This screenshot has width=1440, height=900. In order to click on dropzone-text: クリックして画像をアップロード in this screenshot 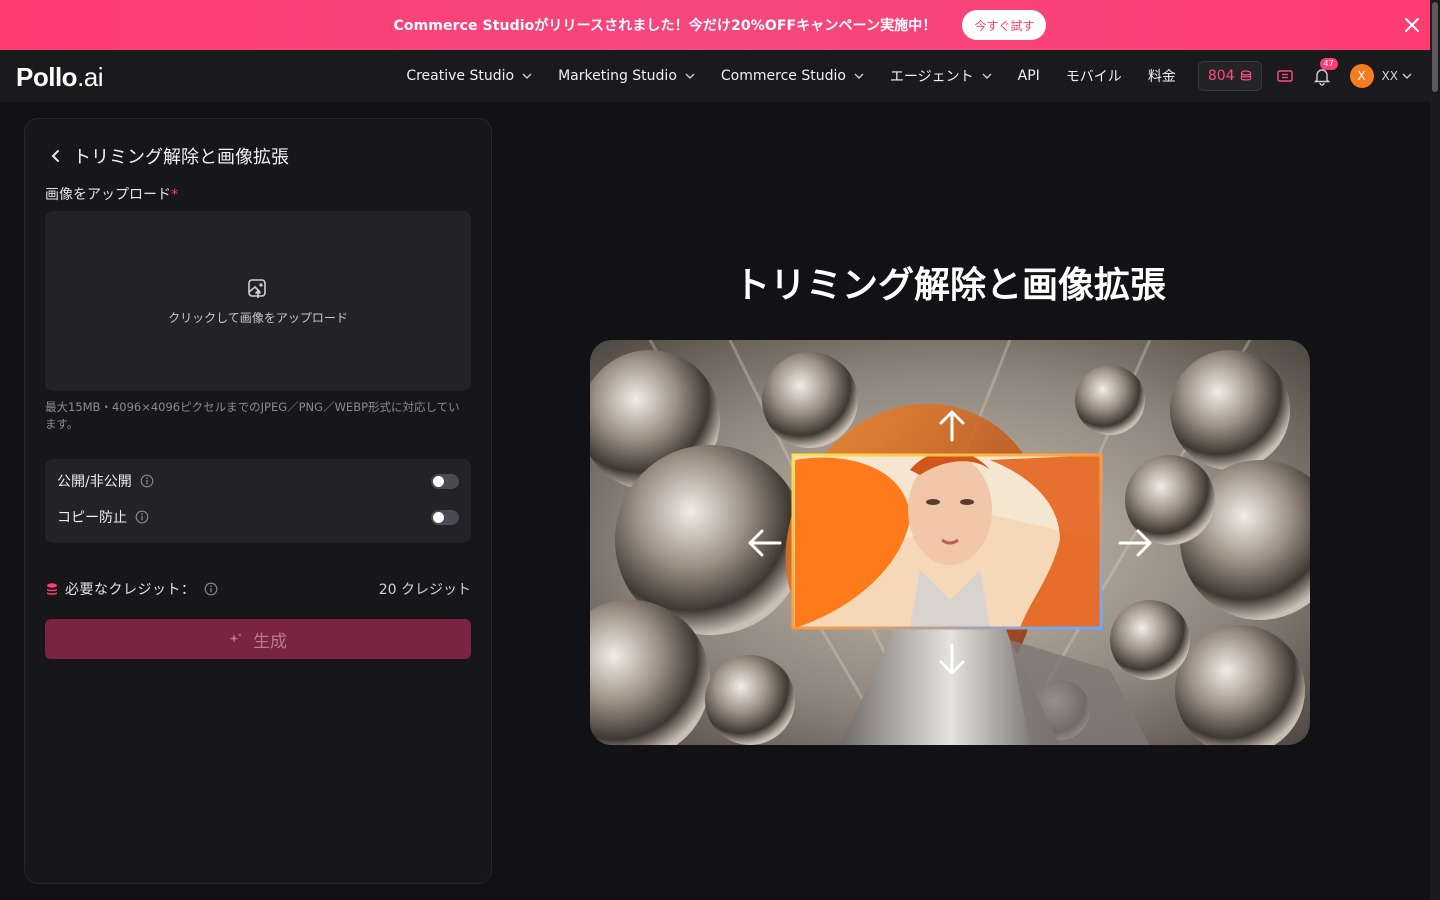, I will do `click(258, 317)`.